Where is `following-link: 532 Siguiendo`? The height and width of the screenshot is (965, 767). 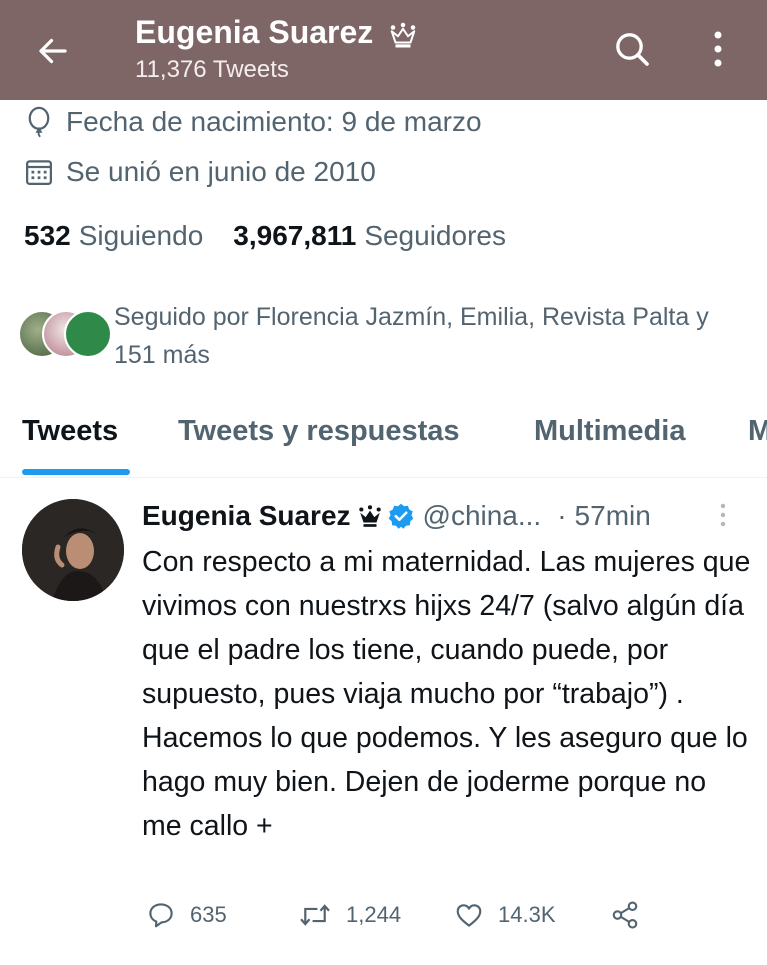
following-link: 532 Siguiendo is located at coordinates (113, 236).